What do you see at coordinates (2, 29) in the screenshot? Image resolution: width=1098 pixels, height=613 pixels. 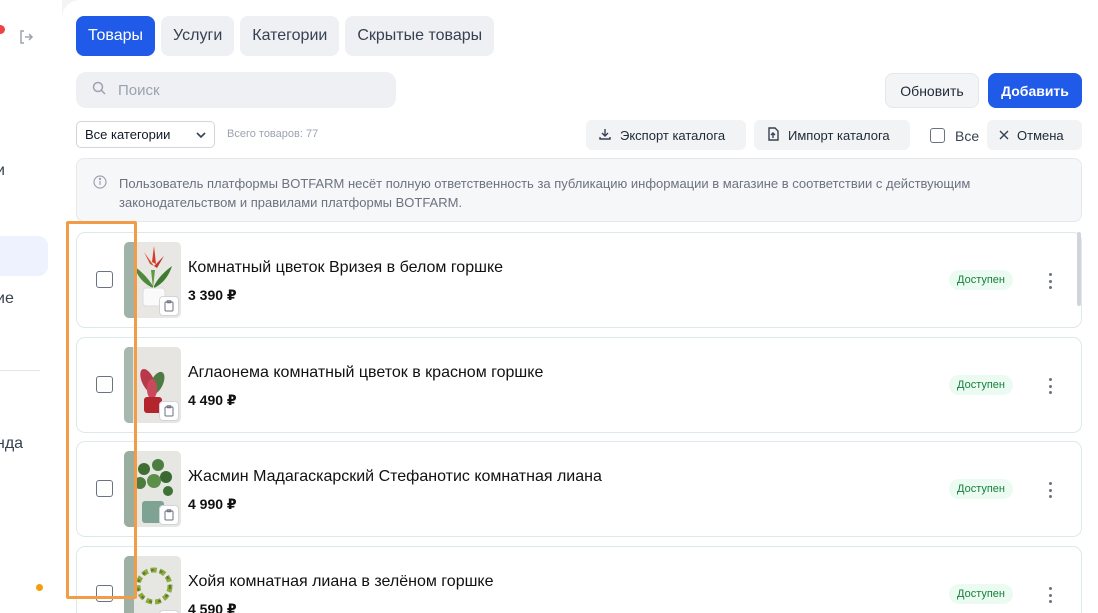 I see `notification-dot` at bounding box center [2, 29].